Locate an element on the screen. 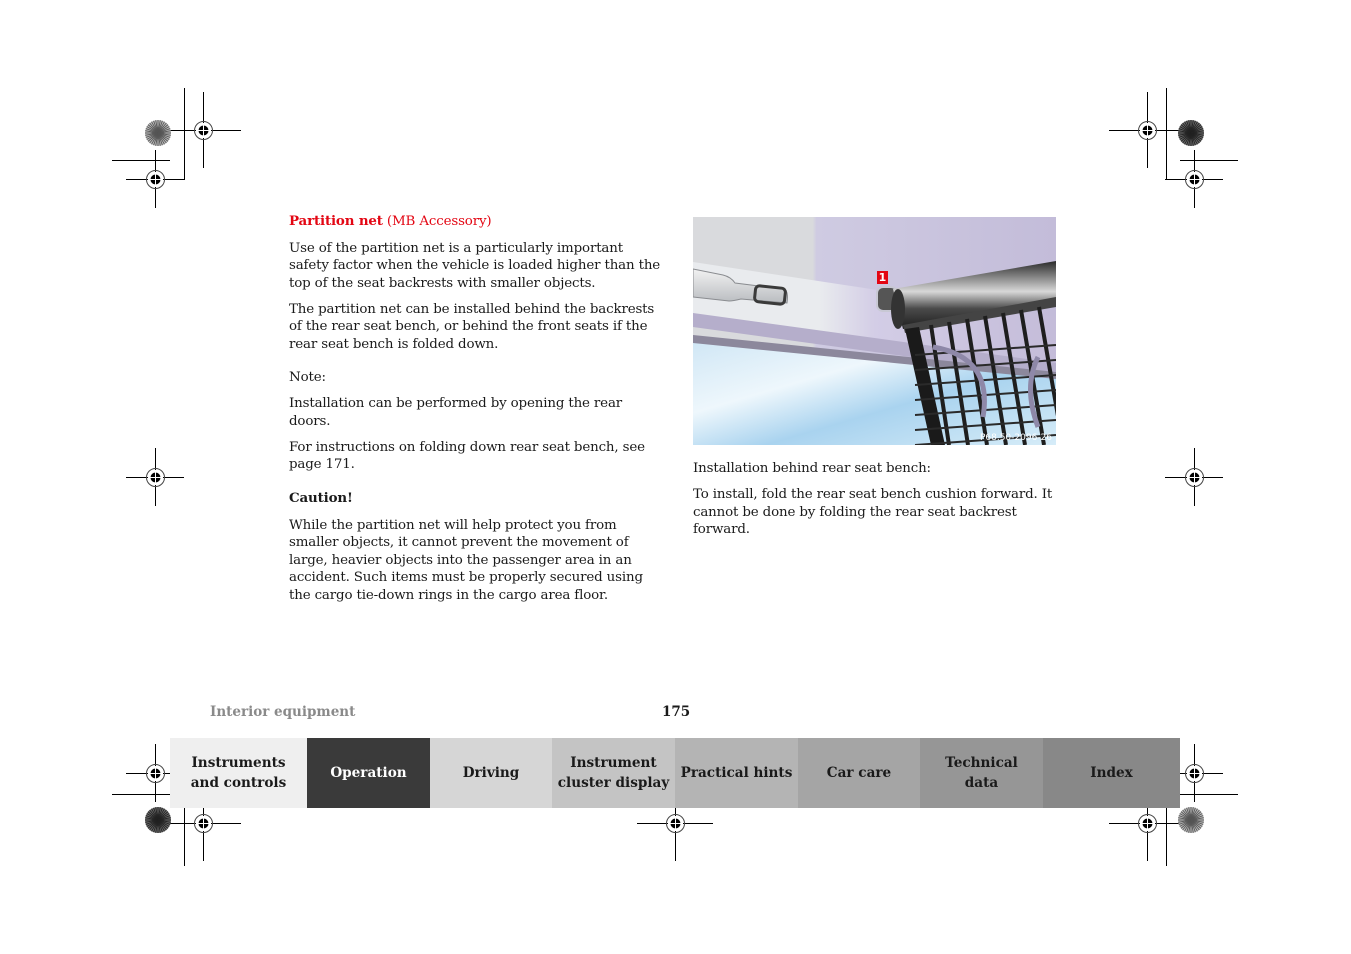  heading-title: Partition net is located at coordinates (336, 221).